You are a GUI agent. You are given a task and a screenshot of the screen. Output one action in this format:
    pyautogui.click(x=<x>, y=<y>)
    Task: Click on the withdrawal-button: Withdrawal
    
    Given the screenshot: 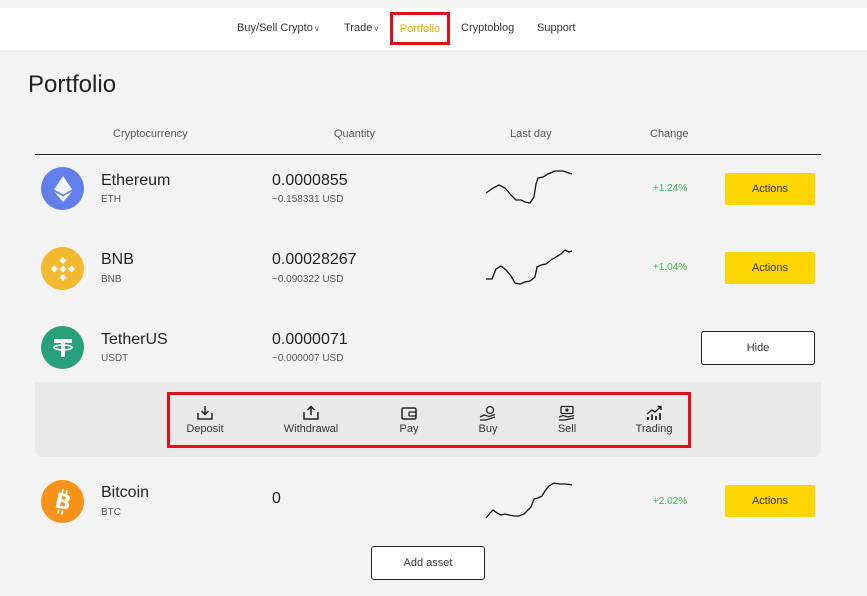 What is the action you would take?
    pyautogui.click(x=311, y=420)
    